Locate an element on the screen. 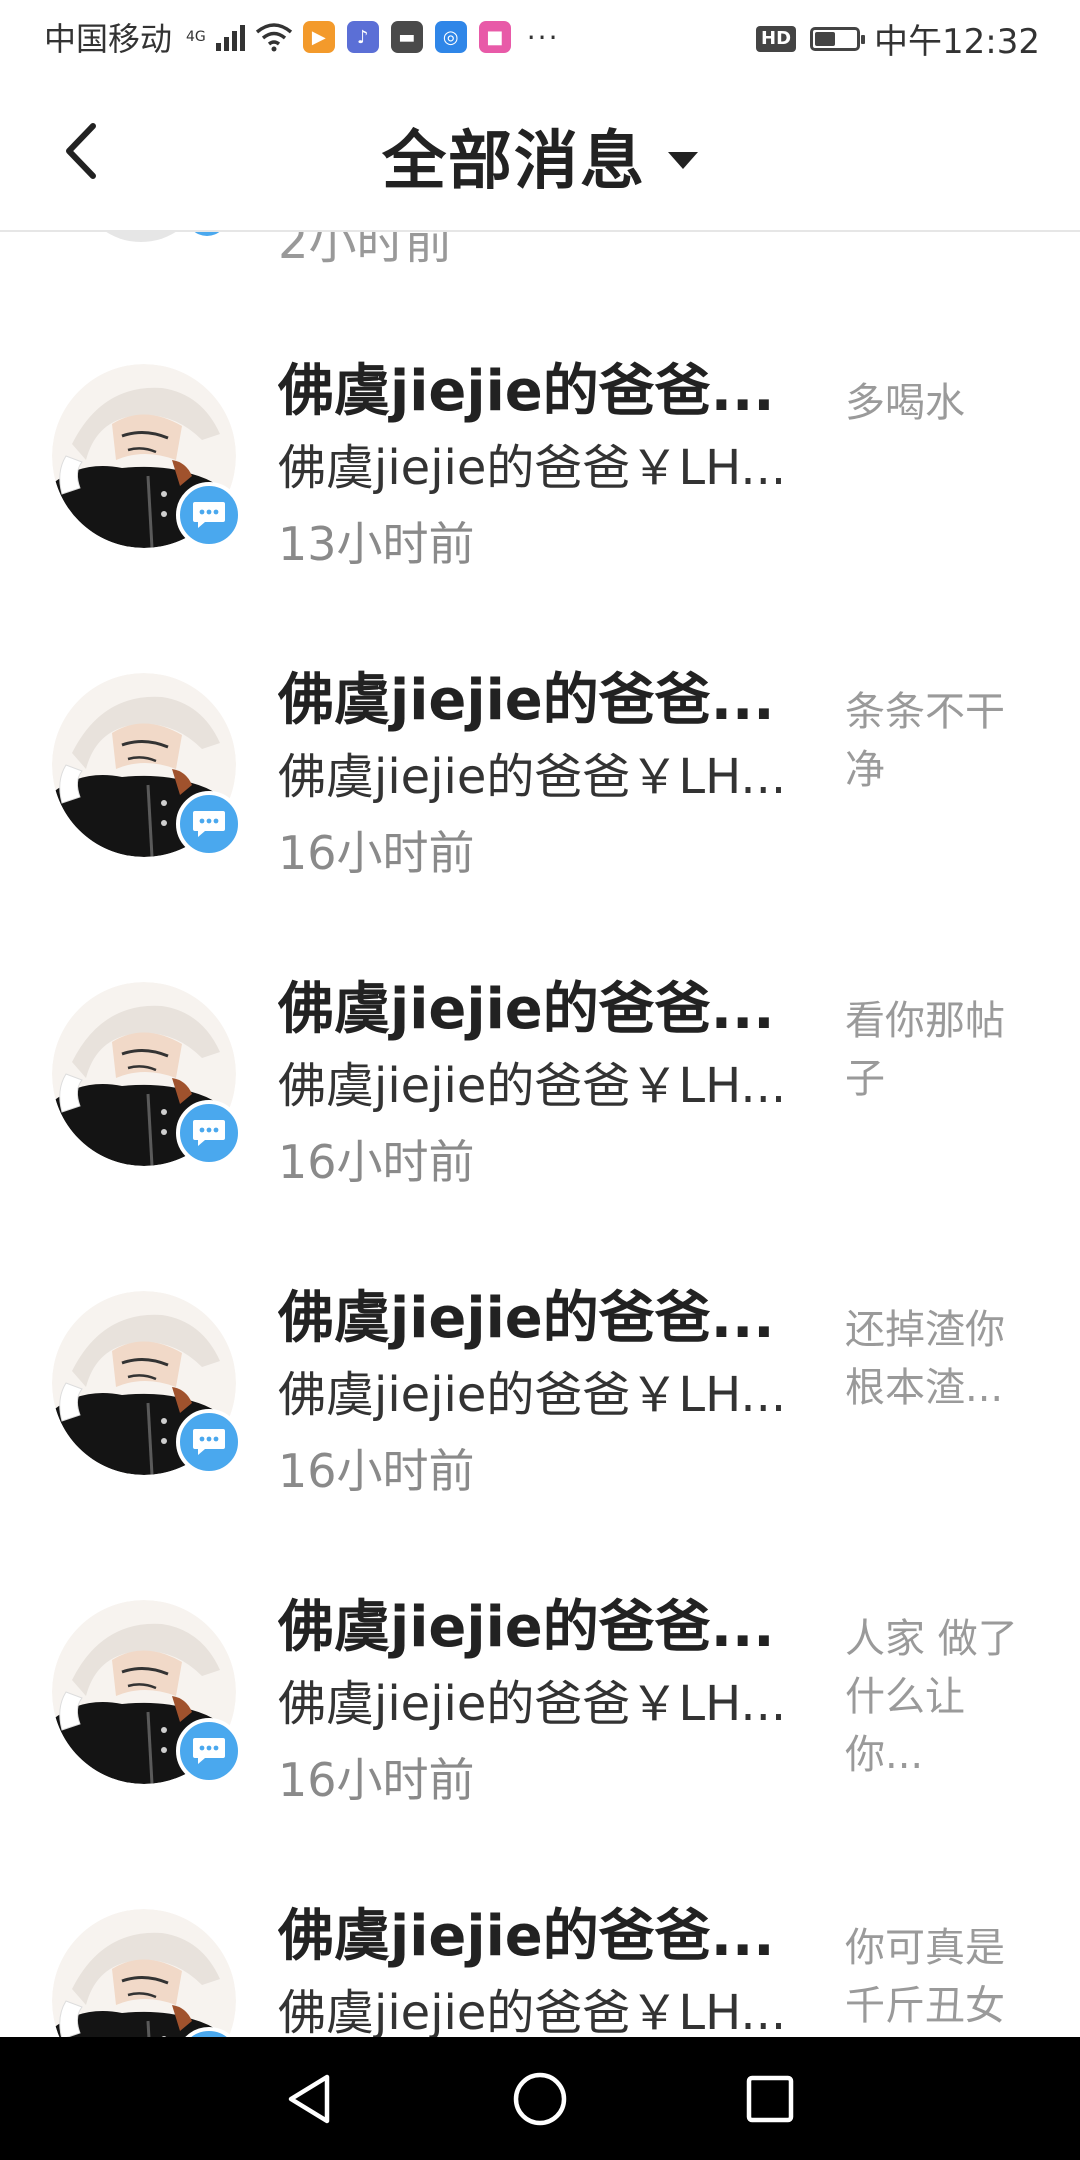 This screenshot has width=1080, height=2160. hd-badge: HD is located at coordinates (776, 38).